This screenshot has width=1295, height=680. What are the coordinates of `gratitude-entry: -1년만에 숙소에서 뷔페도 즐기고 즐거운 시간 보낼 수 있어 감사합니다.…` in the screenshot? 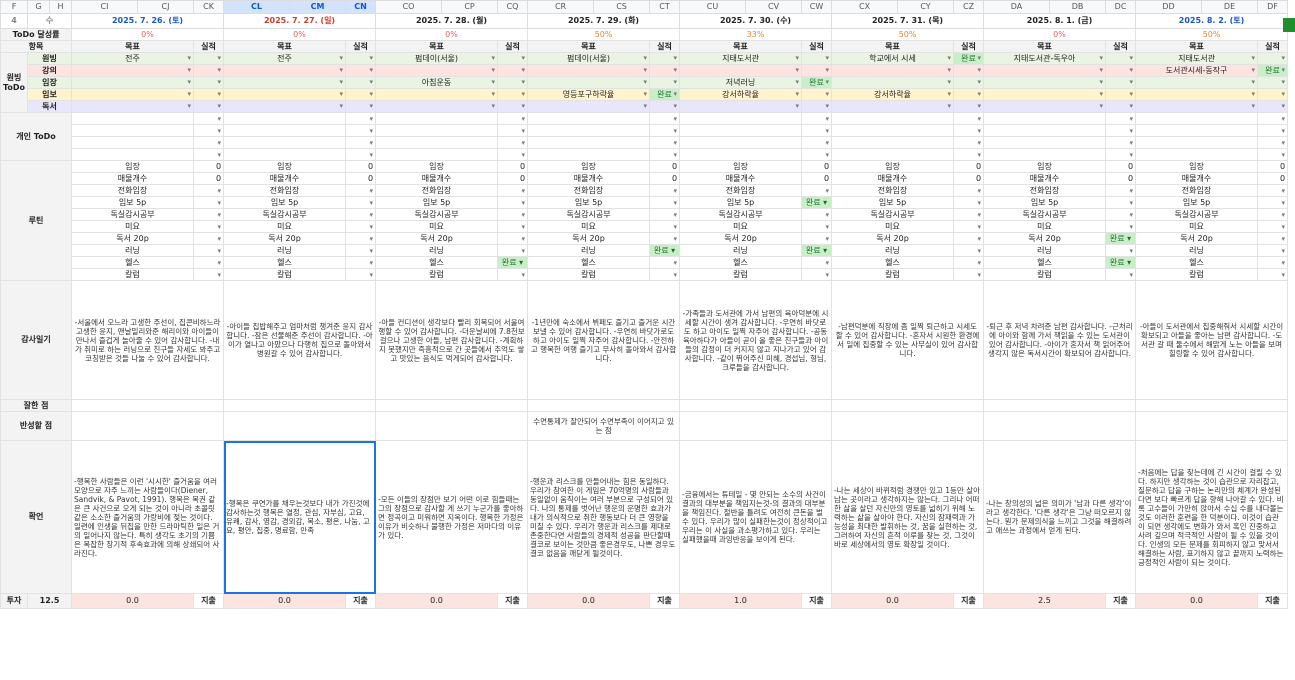 It's located at (604, 340).